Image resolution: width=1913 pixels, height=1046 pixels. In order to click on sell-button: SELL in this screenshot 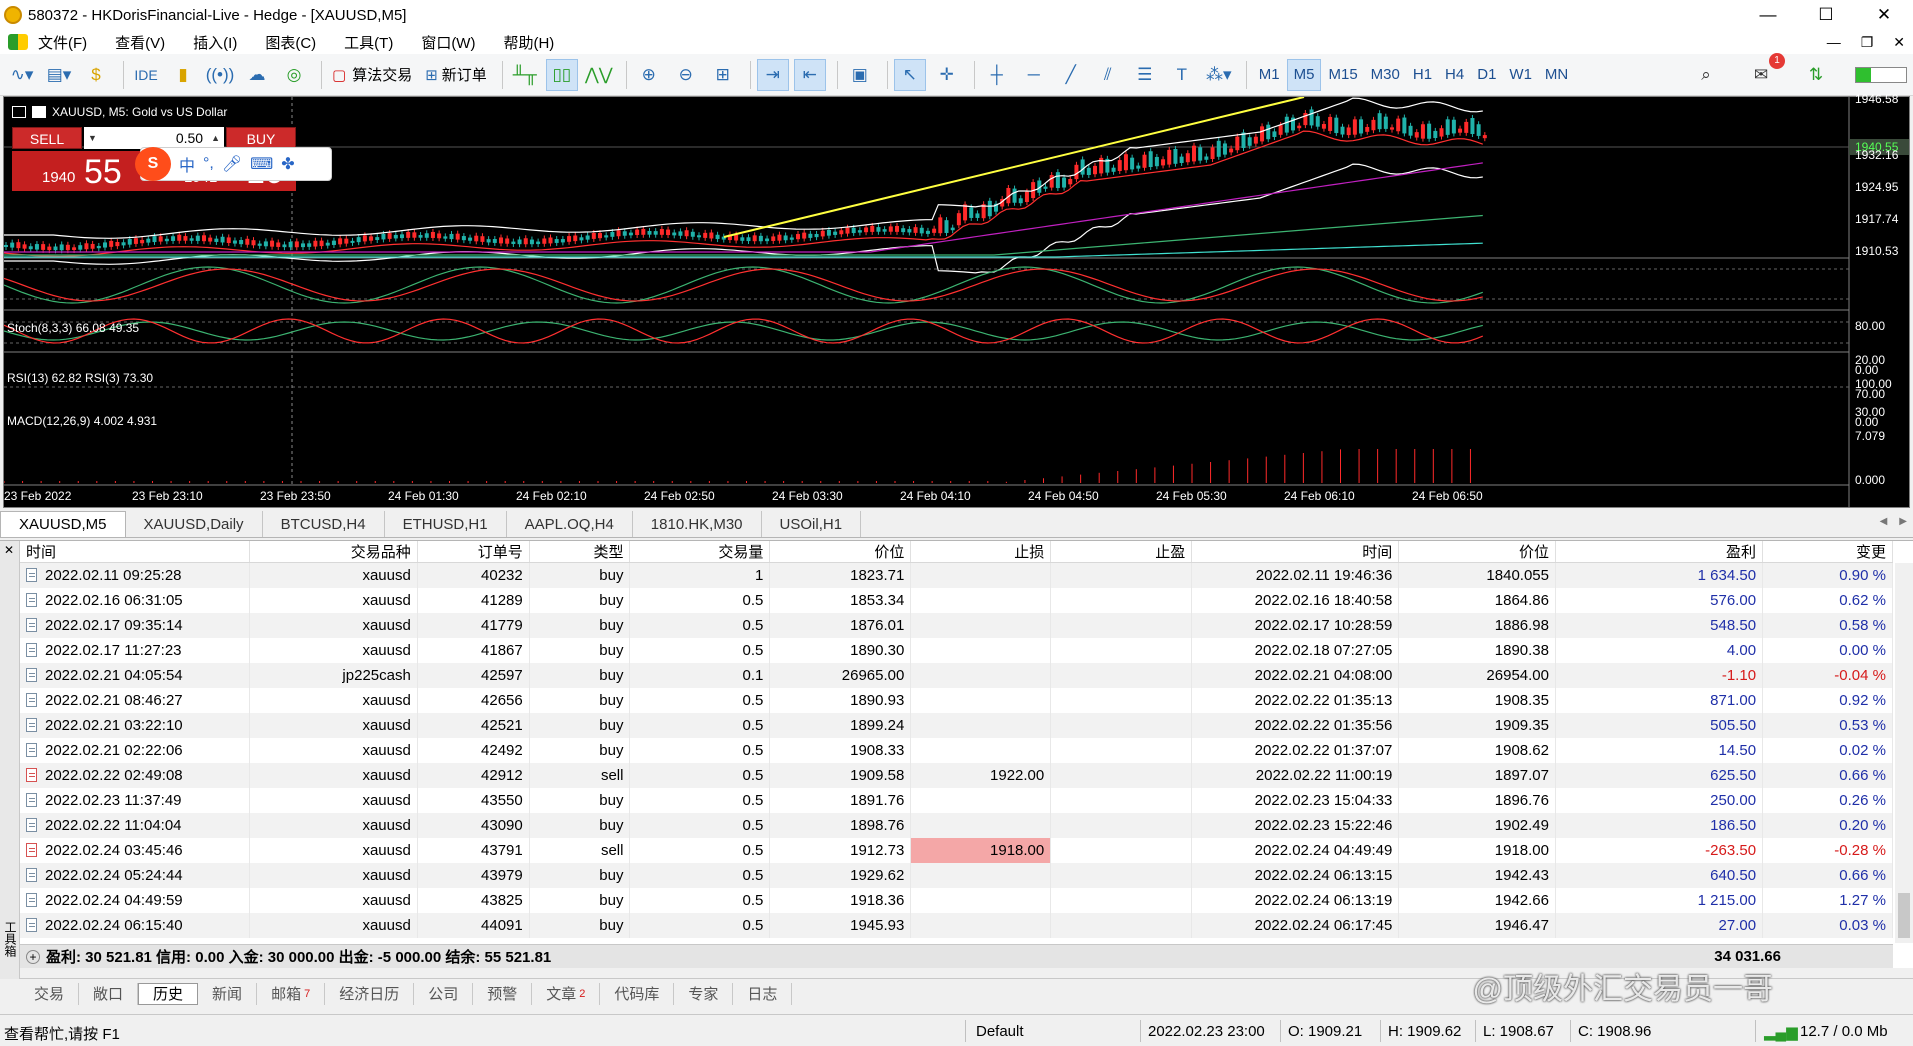, I will do `click(47, 138)`.